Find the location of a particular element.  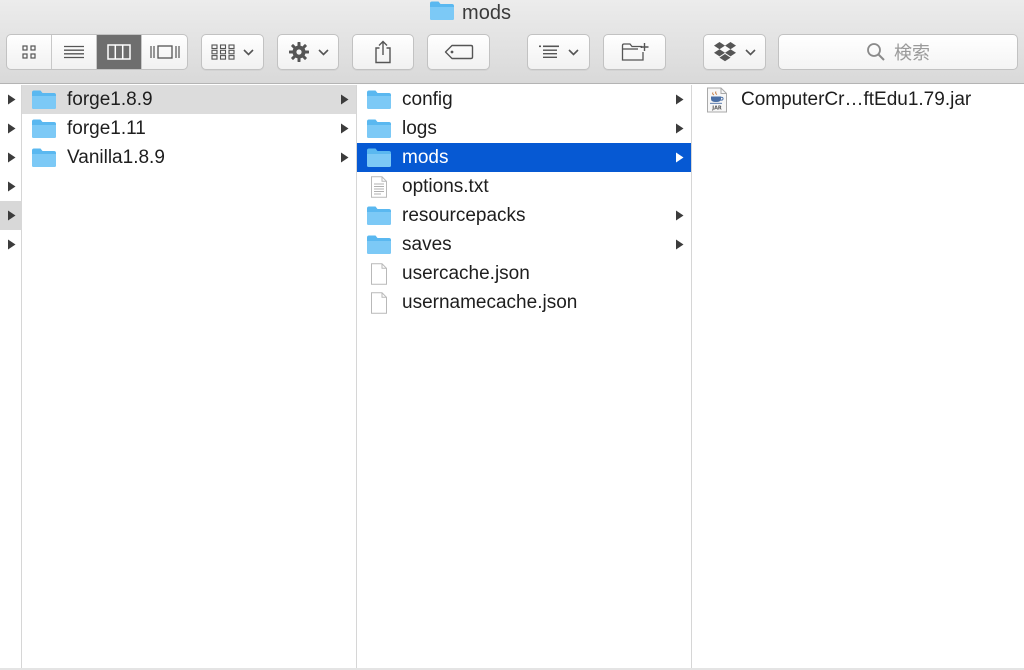

window-chrome: mods 検索 is located at coordinates (512, 42).